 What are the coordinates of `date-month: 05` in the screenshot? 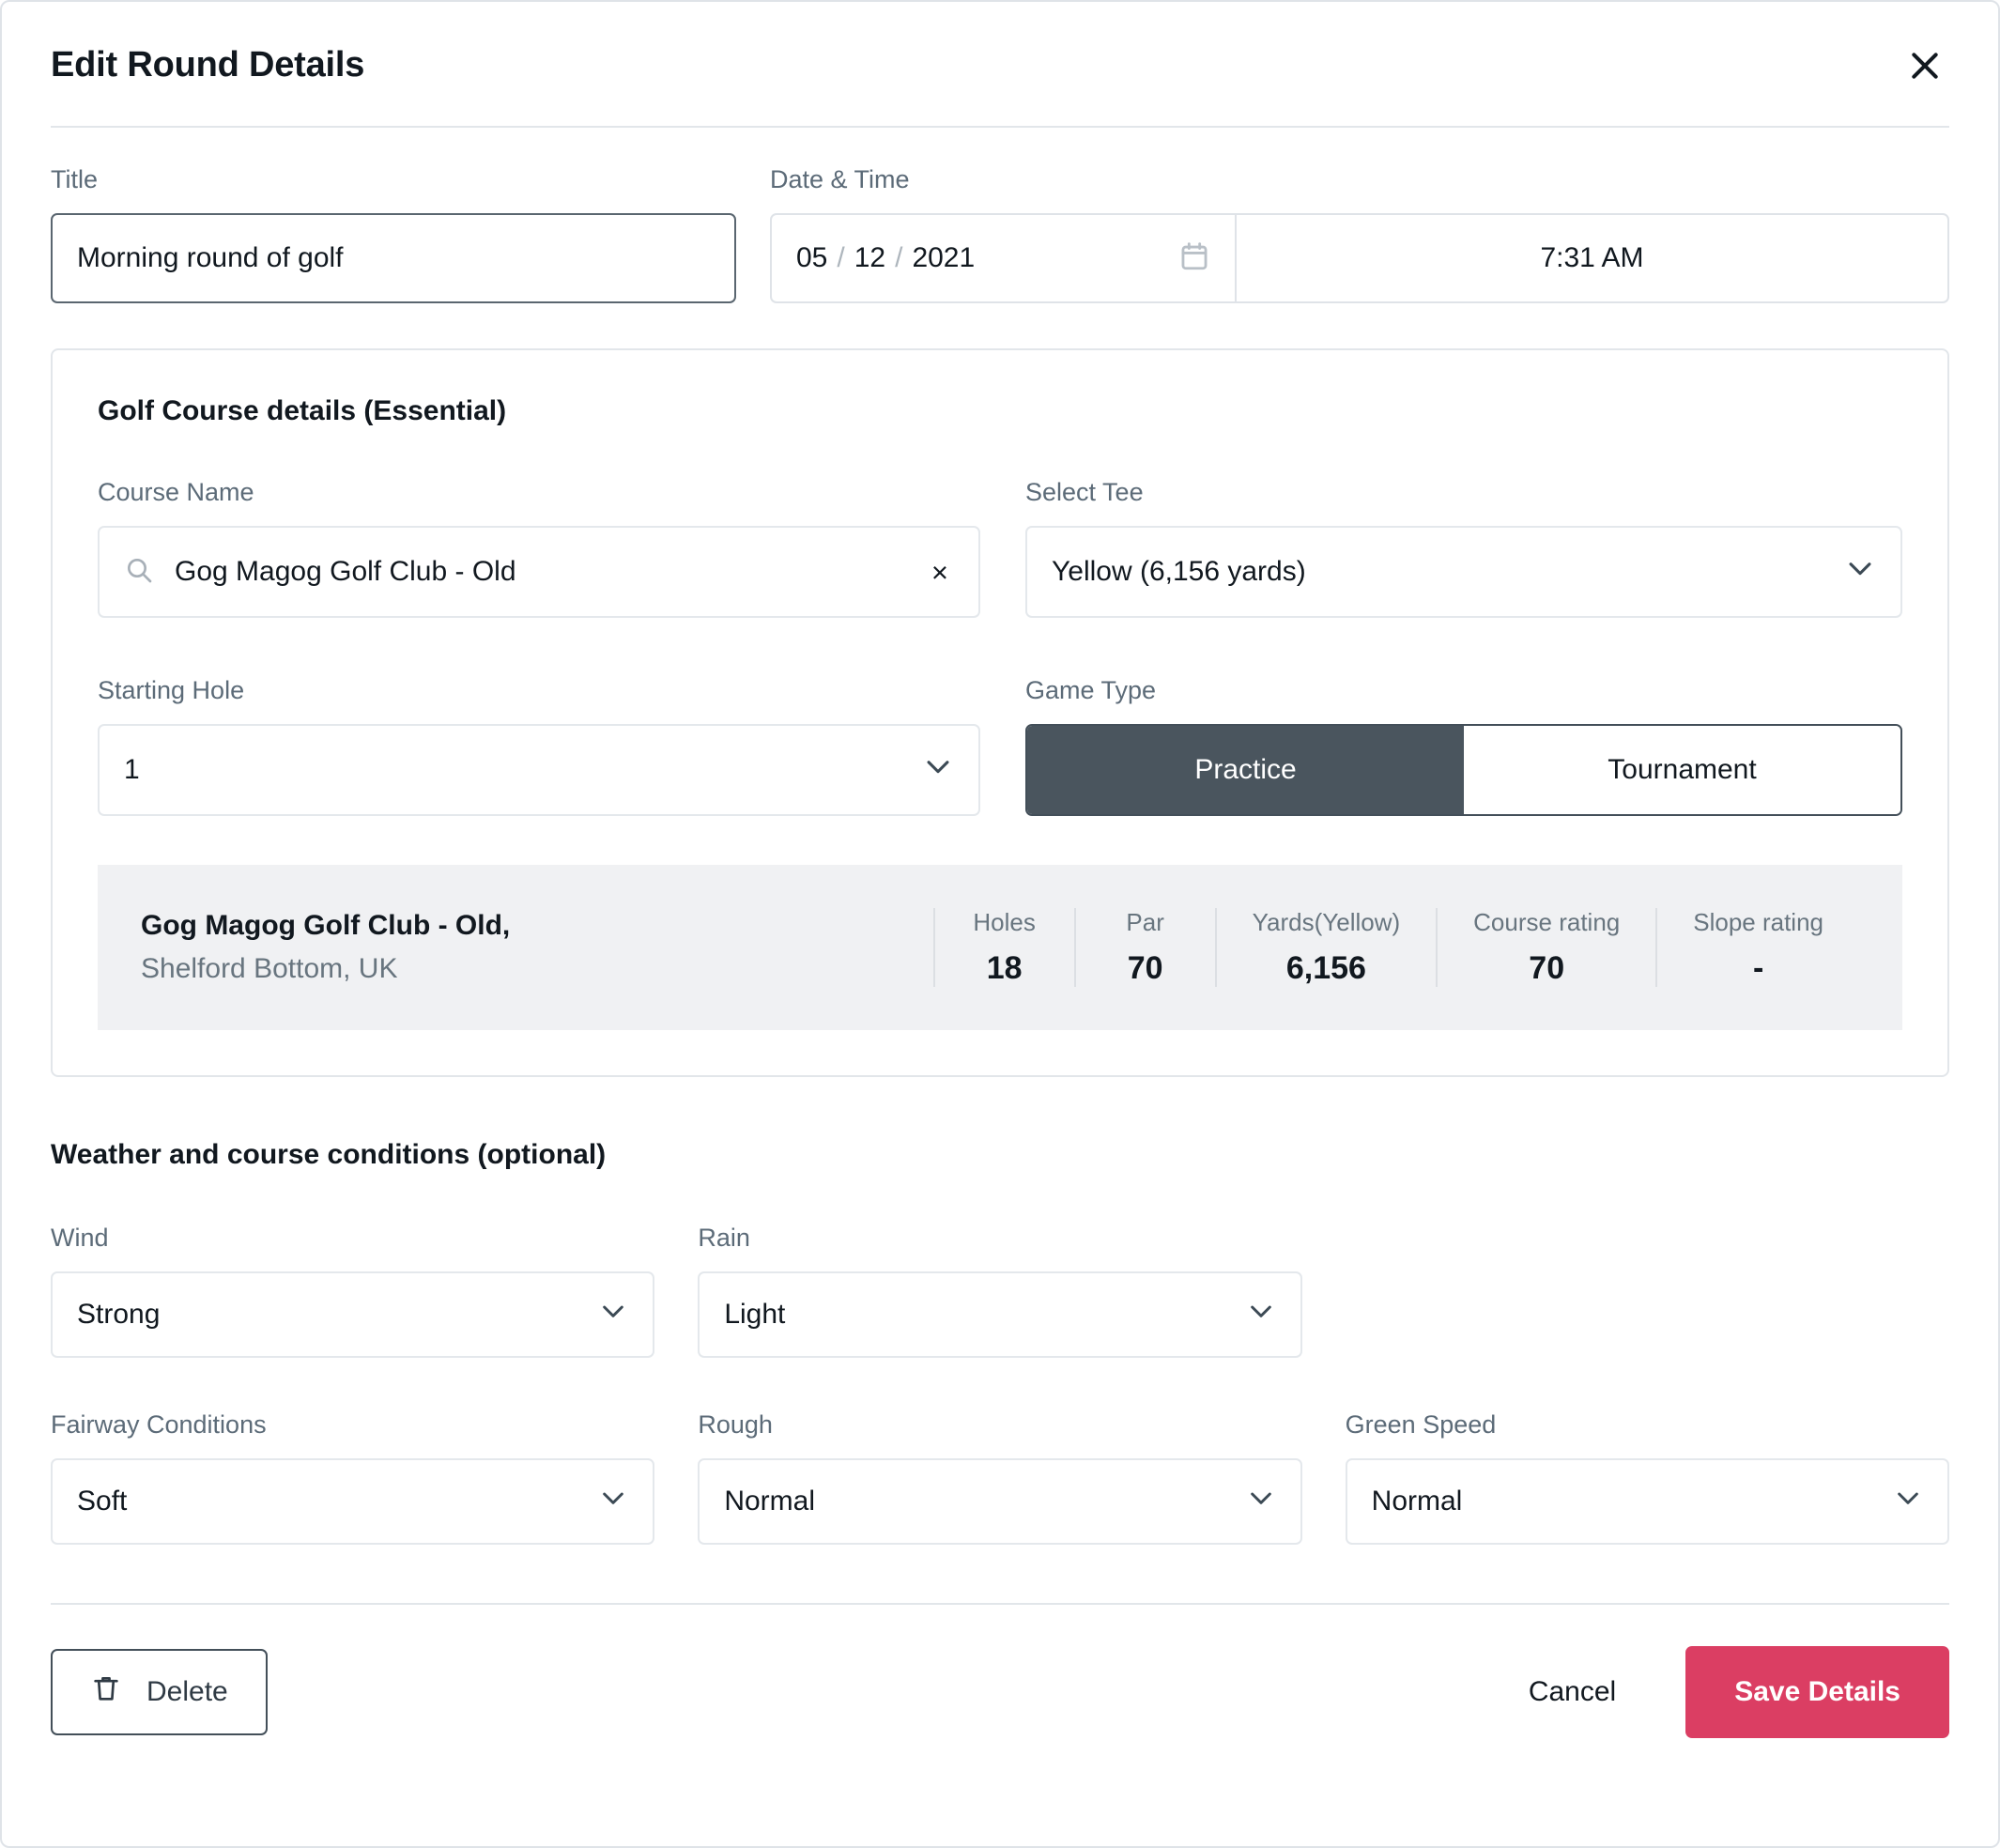 It's located at (811, 258).